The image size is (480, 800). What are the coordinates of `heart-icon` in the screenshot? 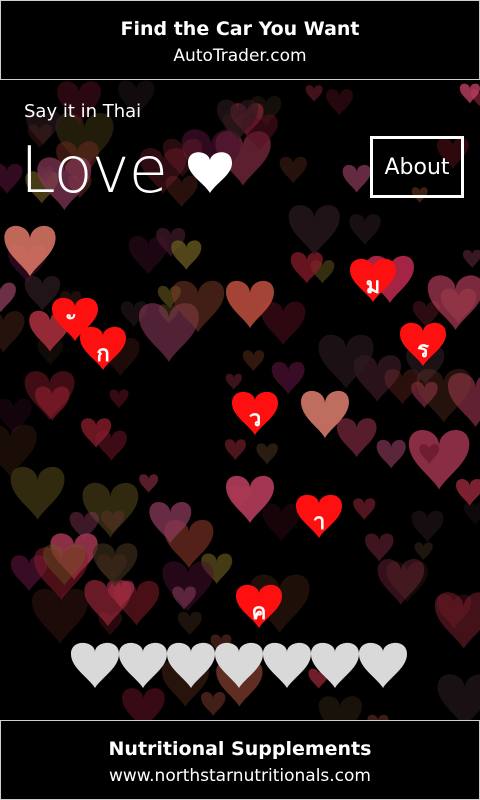 It's located at (210, 172).